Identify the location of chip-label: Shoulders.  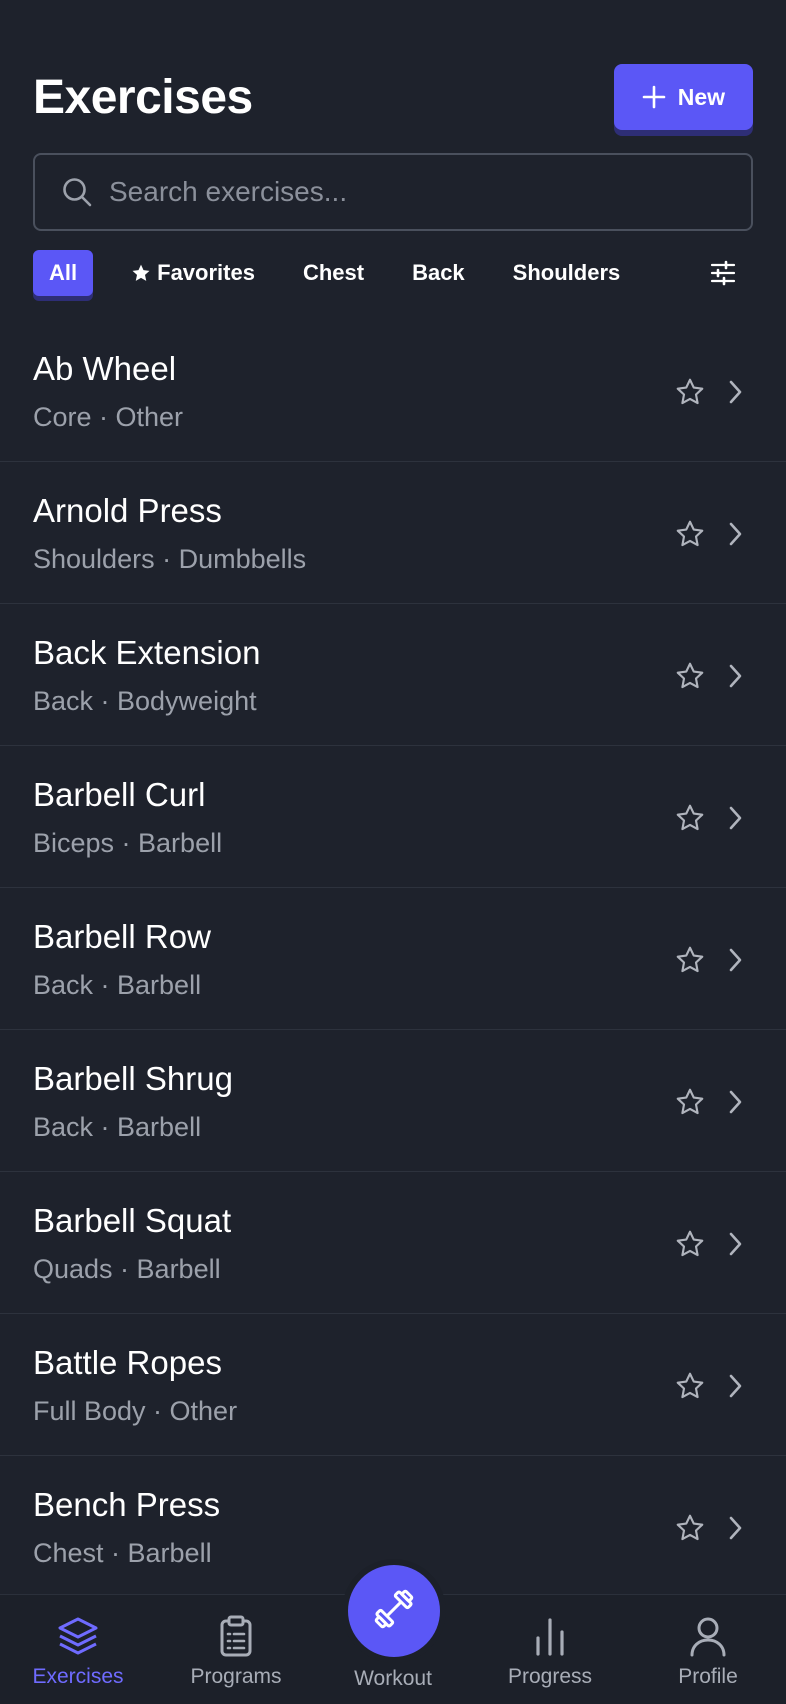
(566, 272).